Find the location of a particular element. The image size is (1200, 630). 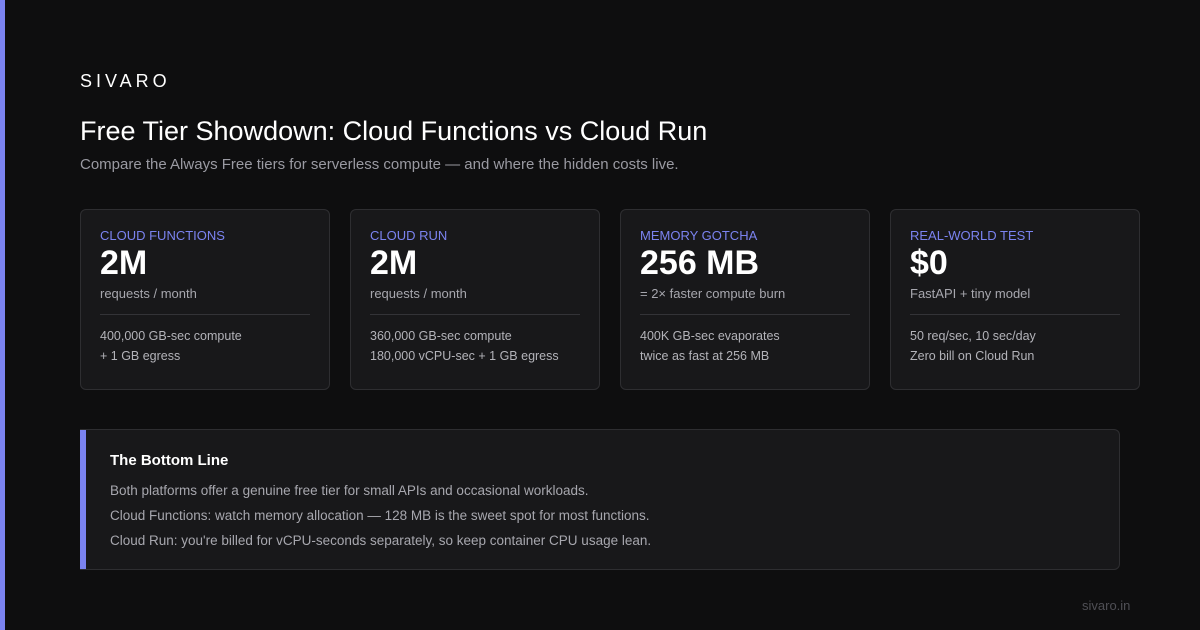

card-detail-line: + 1 GB egress is located at coordinates (140, 356).